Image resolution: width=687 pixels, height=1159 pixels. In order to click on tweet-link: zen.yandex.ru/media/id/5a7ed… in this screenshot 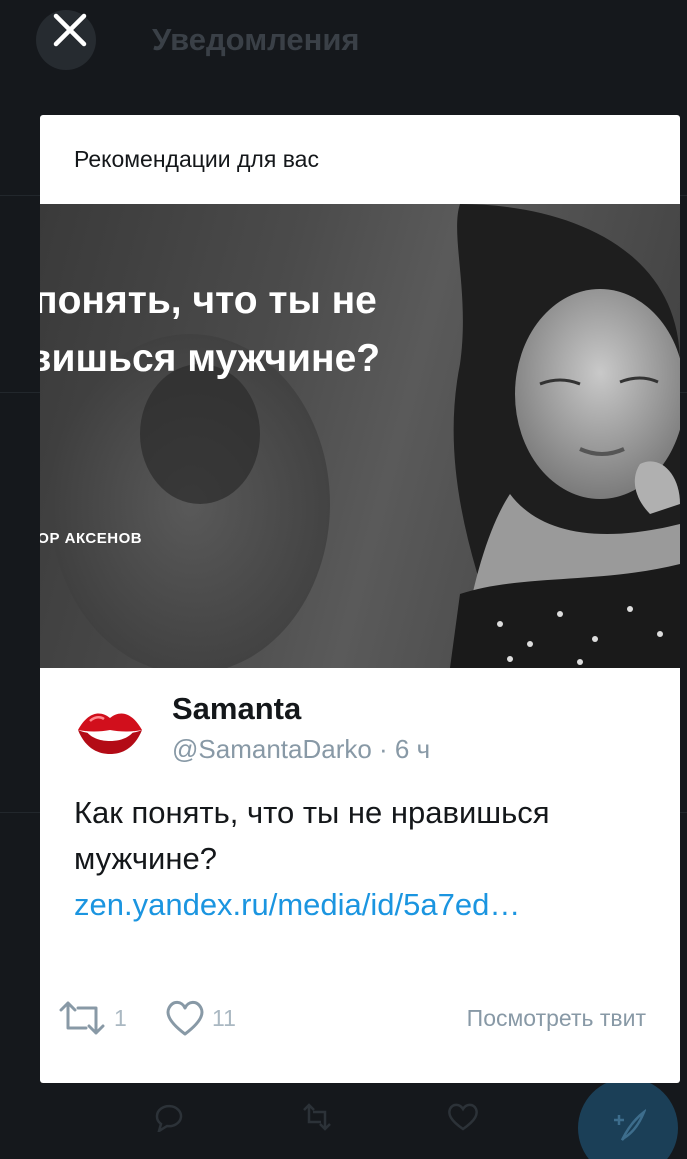, I will do `click(297, 904)`.